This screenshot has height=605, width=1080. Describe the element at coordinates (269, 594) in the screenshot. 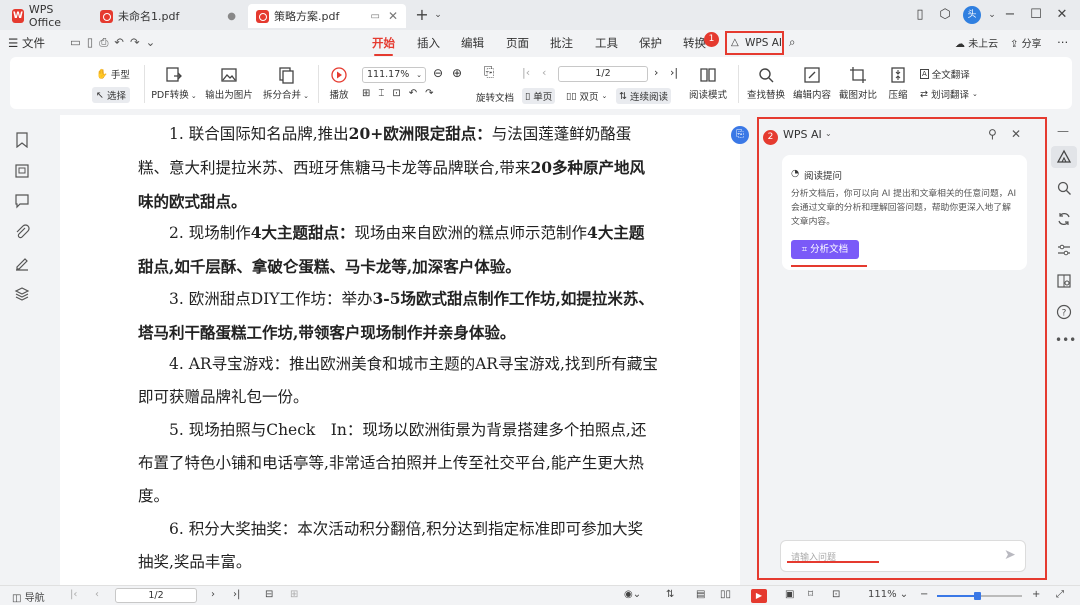

I see `back-icon: ⊟` at that location.